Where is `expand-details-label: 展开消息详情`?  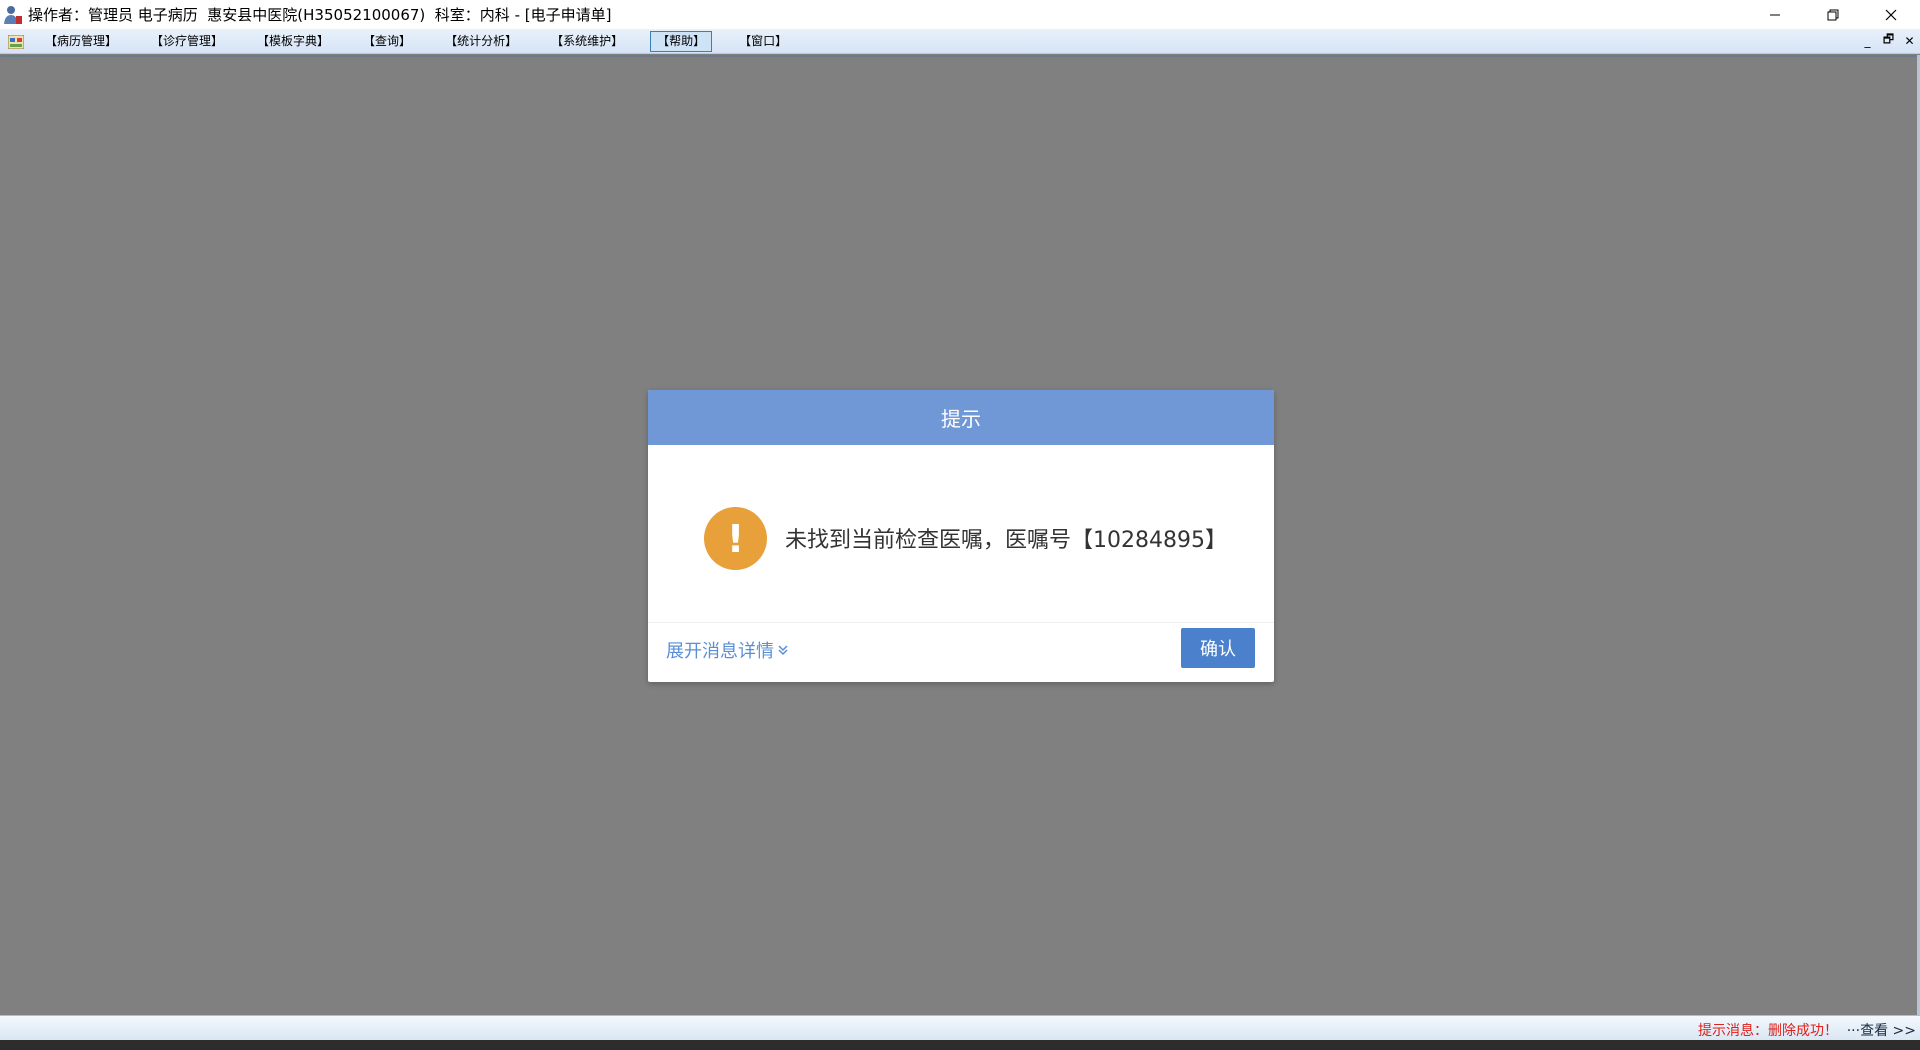
expand-details-label: 展开消息详情 is located at coordinates (720, 651).